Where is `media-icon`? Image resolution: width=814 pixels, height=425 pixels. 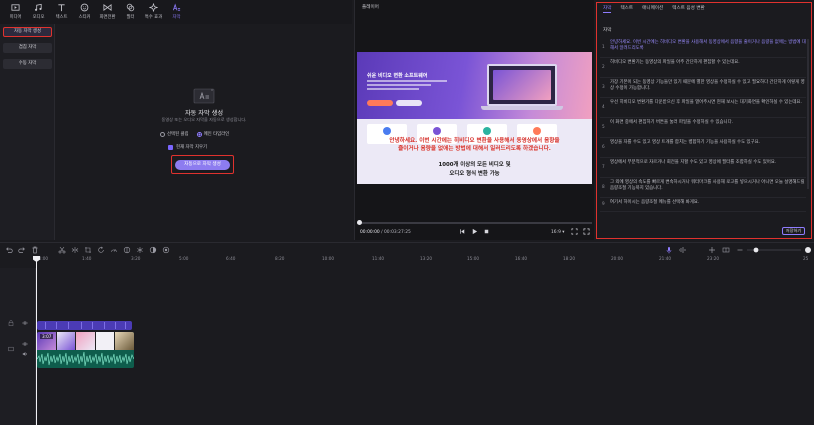
media-icon is located at coordinates (15, 7).